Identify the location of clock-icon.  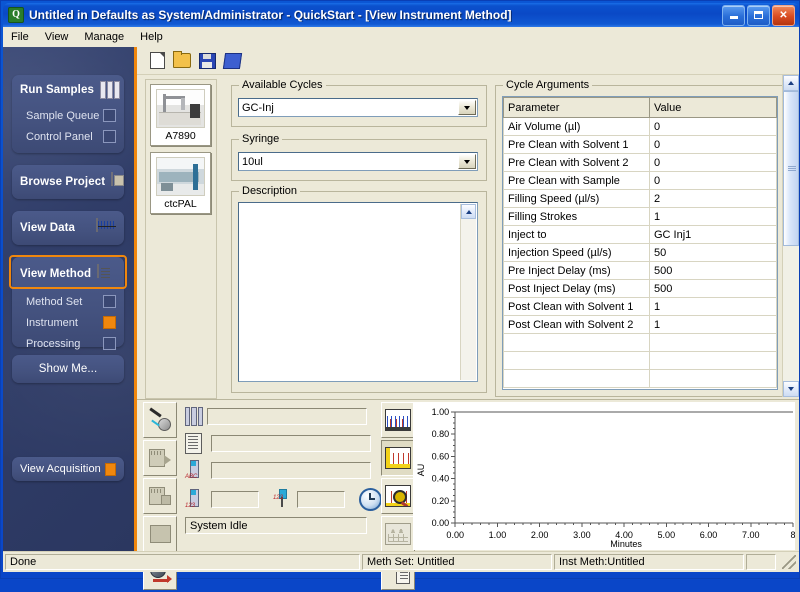
(370, 499).